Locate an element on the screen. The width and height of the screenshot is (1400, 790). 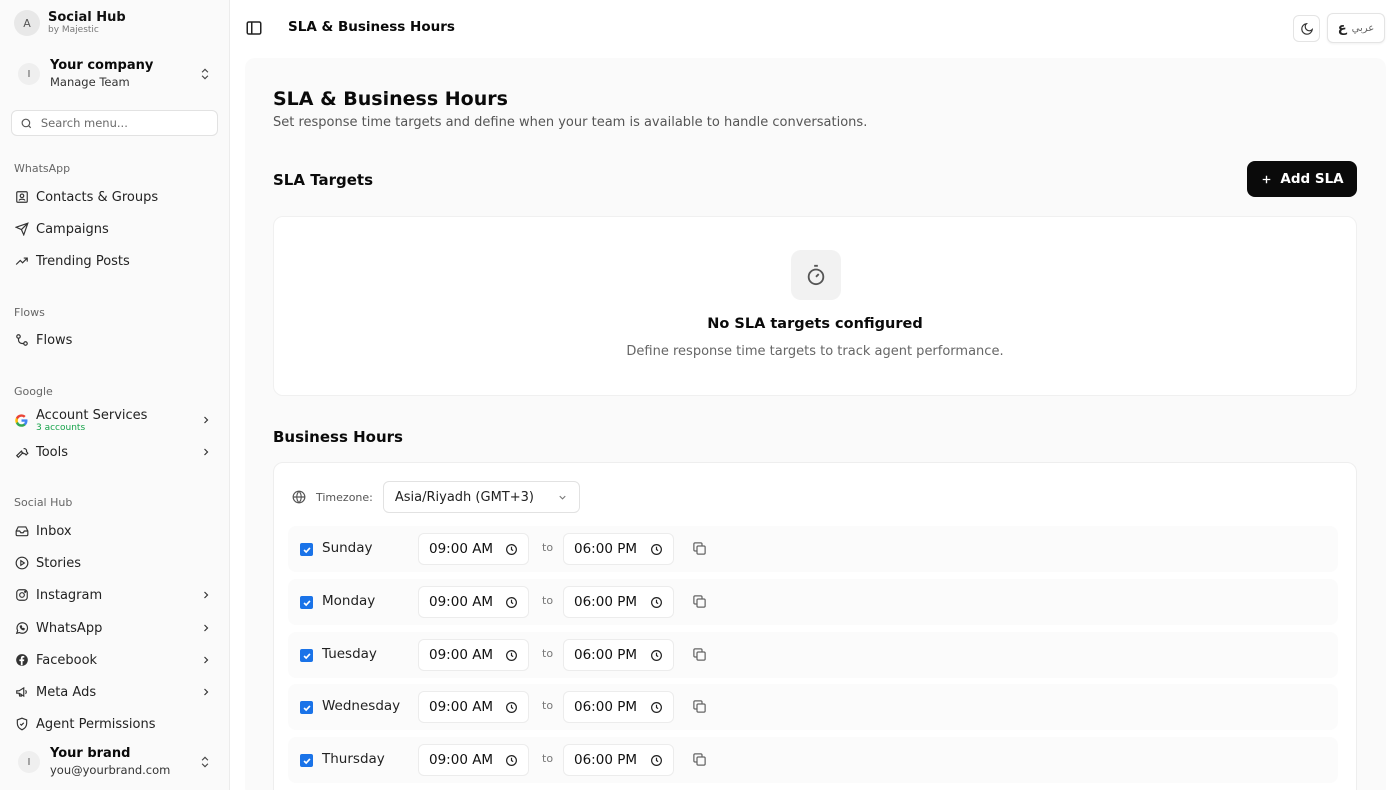
whatsapp-icon is located at coordinates (21, 628).